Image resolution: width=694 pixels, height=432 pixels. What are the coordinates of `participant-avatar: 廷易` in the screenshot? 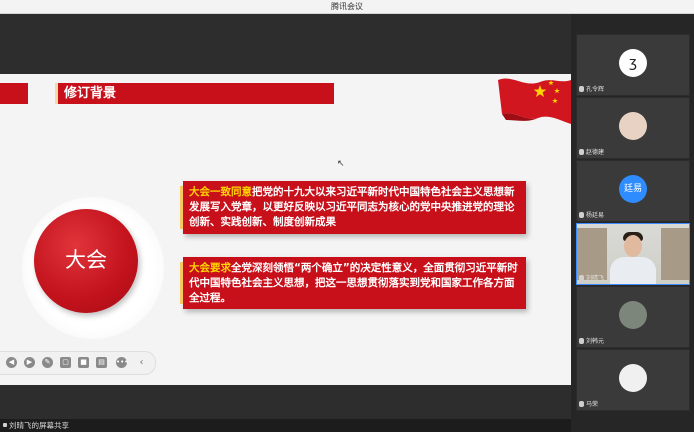 It's located at (633, 189).